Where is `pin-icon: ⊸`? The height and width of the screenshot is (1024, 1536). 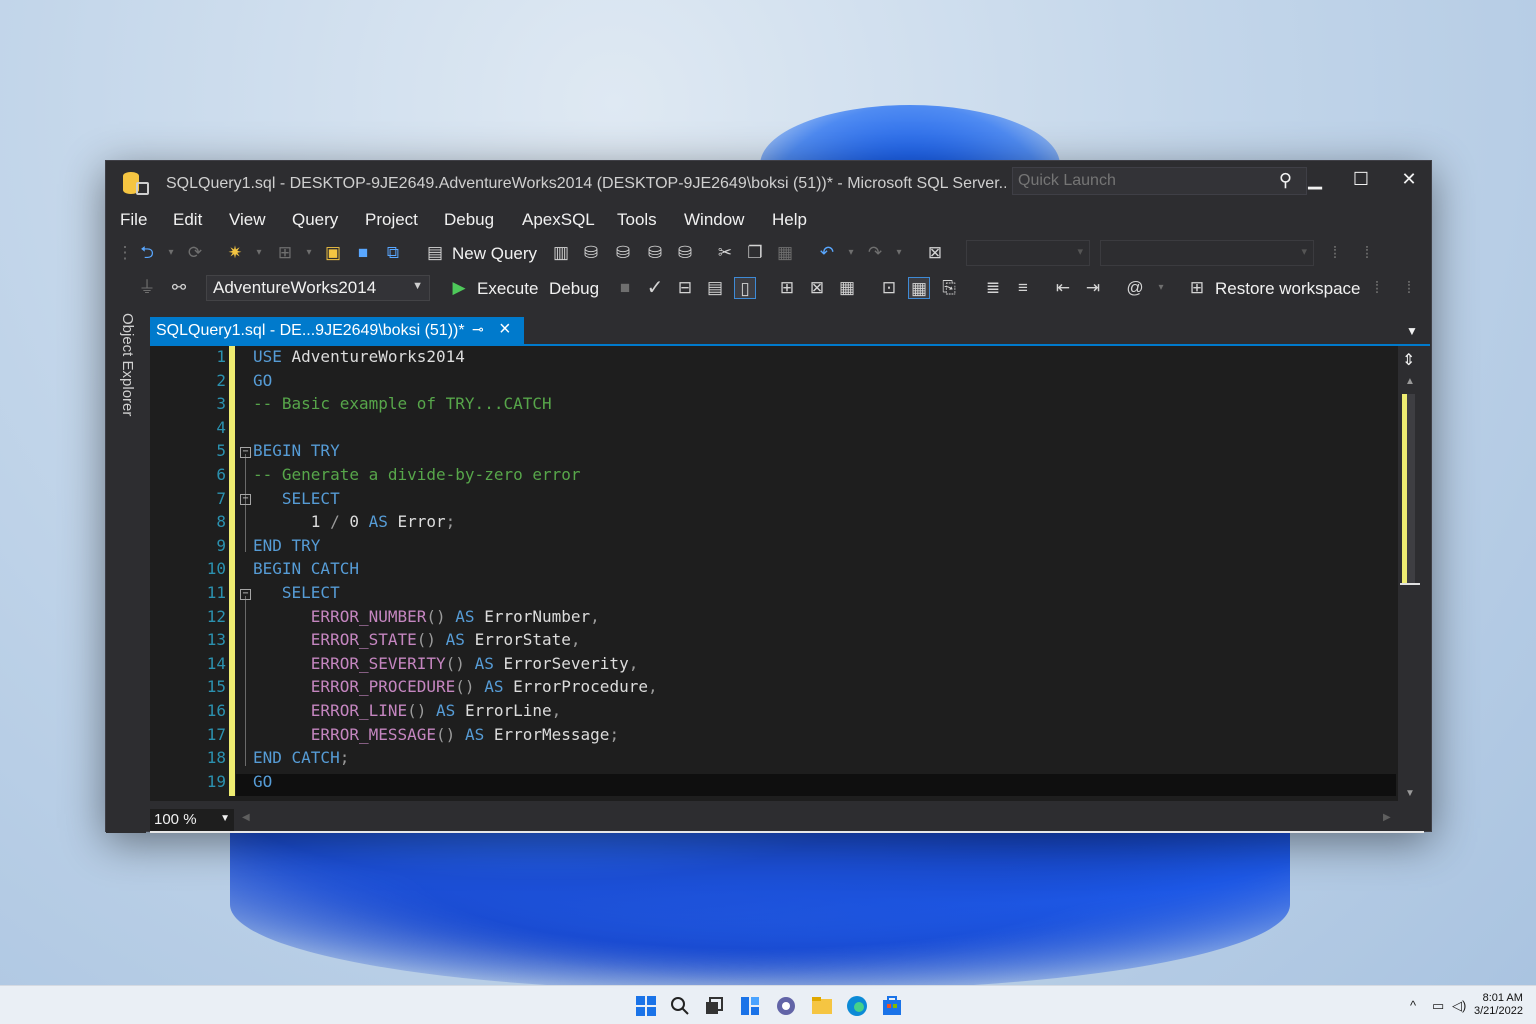
pin-icon: ⊸ is located at coordinates (478, 329).